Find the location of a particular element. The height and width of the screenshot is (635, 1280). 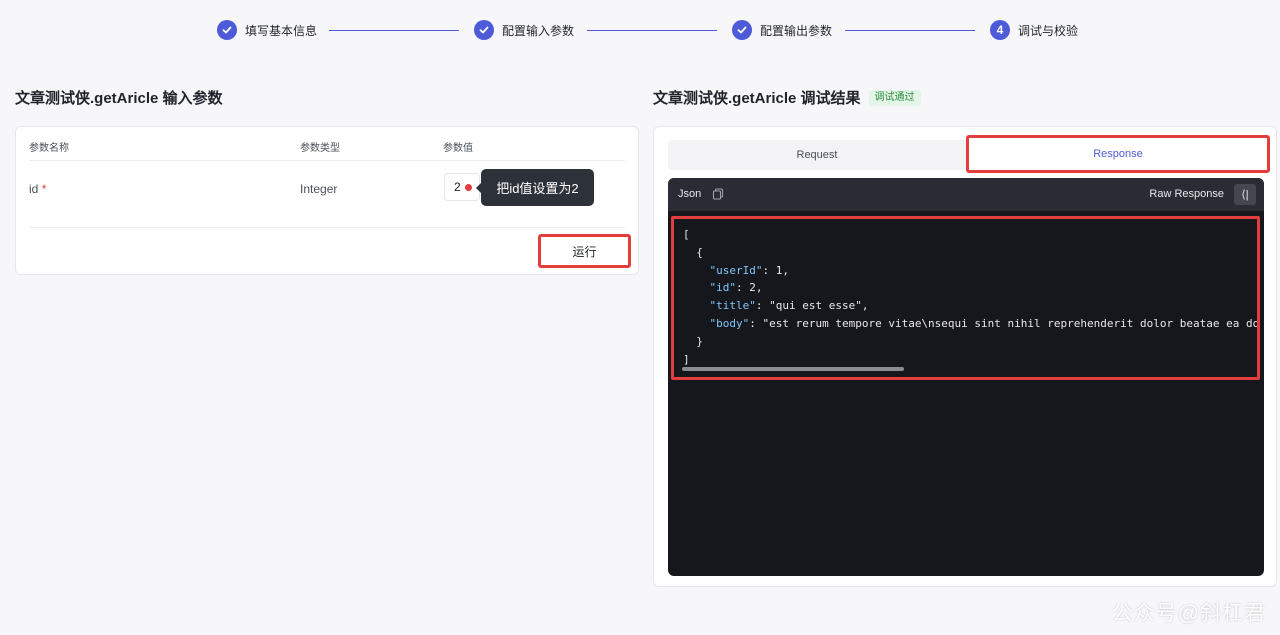

code-line: "id": 2, is located at coordinates (736, 288).